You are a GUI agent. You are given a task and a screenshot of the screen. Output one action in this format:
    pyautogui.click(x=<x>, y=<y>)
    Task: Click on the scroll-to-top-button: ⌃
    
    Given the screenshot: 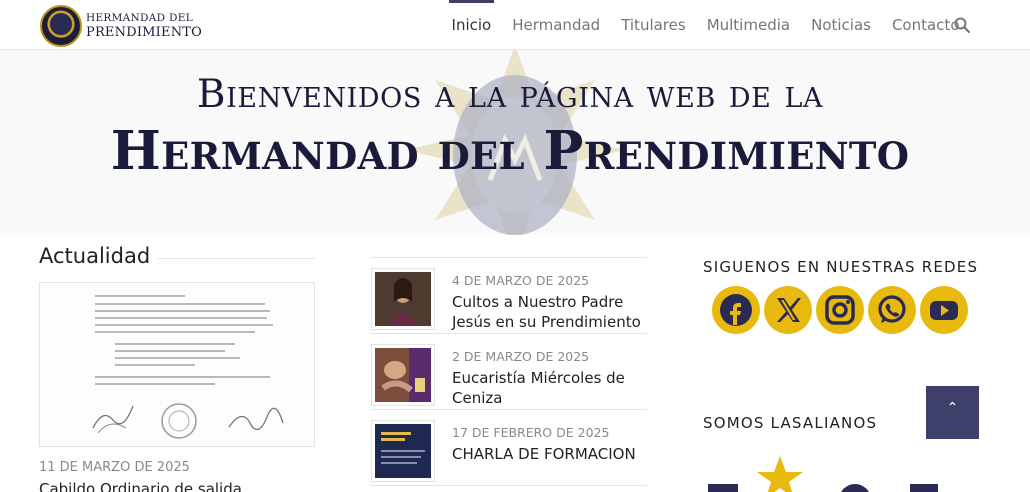 What is the action you would take?
    pyautogui.click(x=952, y=412)
    